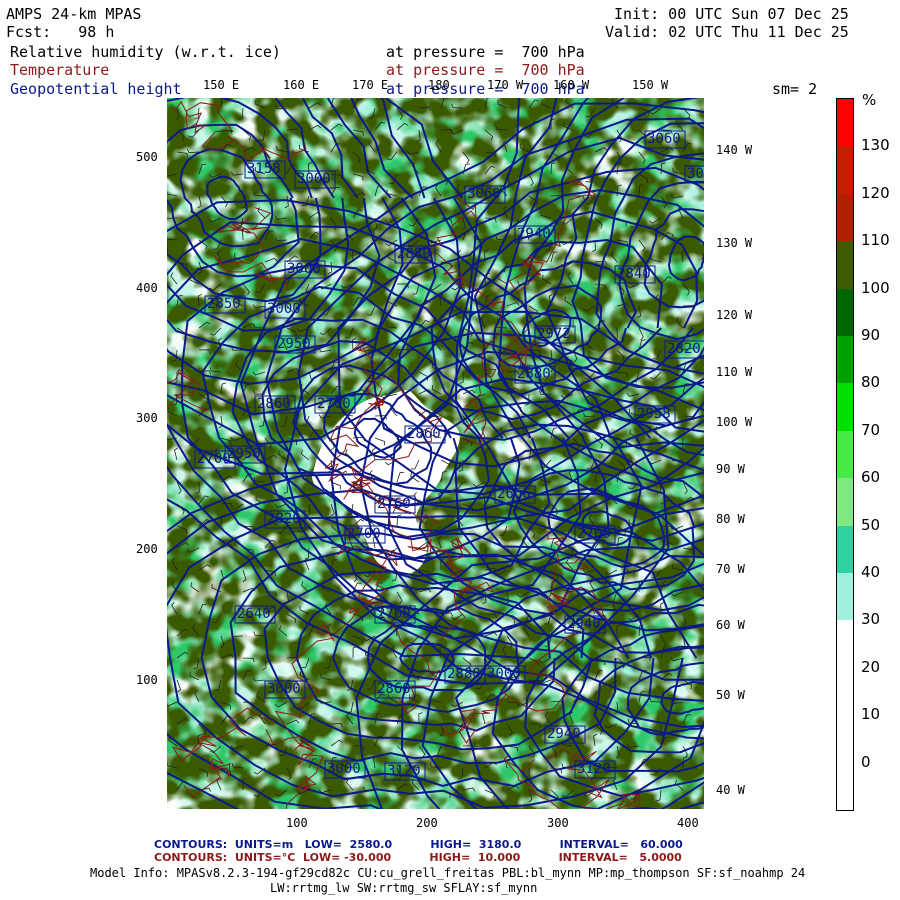  Describe the element at coordinates (224, 304) in the screenshot. I see `height-label: 2850` at that location.